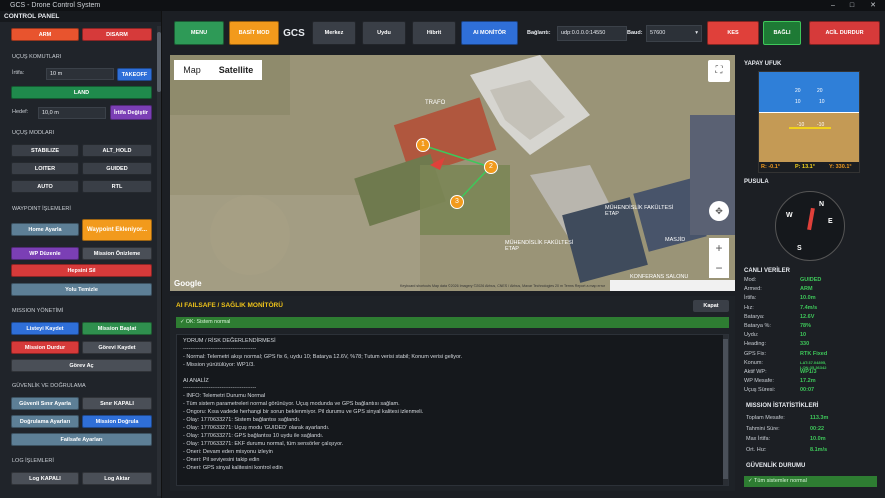  I want to click on map-label-engineering-1: MÜHENDİSLİK FAKÜLTESİ ETAP, so click(639, 211).